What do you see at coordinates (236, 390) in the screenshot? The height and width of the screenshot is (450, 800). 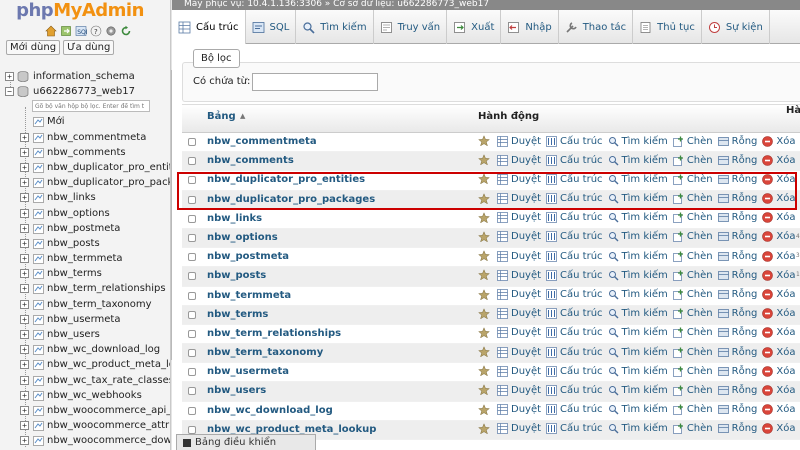 I see `table-name-link: nbw_users` at bounding box center [236, 390].